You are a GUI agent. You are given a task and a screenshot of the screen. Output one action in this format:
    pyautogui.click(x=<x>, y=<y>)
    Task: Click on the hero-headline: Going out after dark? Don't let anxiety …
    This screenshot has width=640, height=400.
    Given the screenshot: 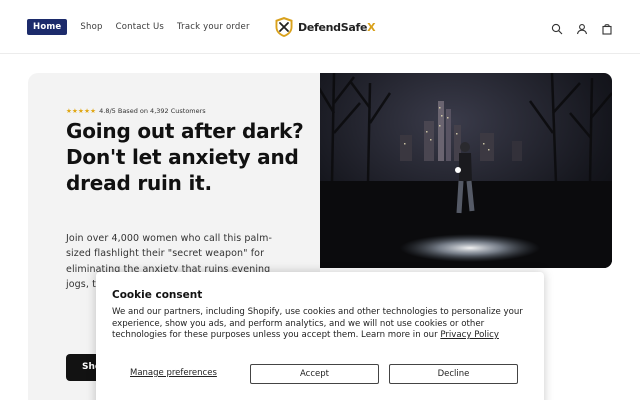 What is the action you would take?
    pyautogui.click(x=185, y=157)
    